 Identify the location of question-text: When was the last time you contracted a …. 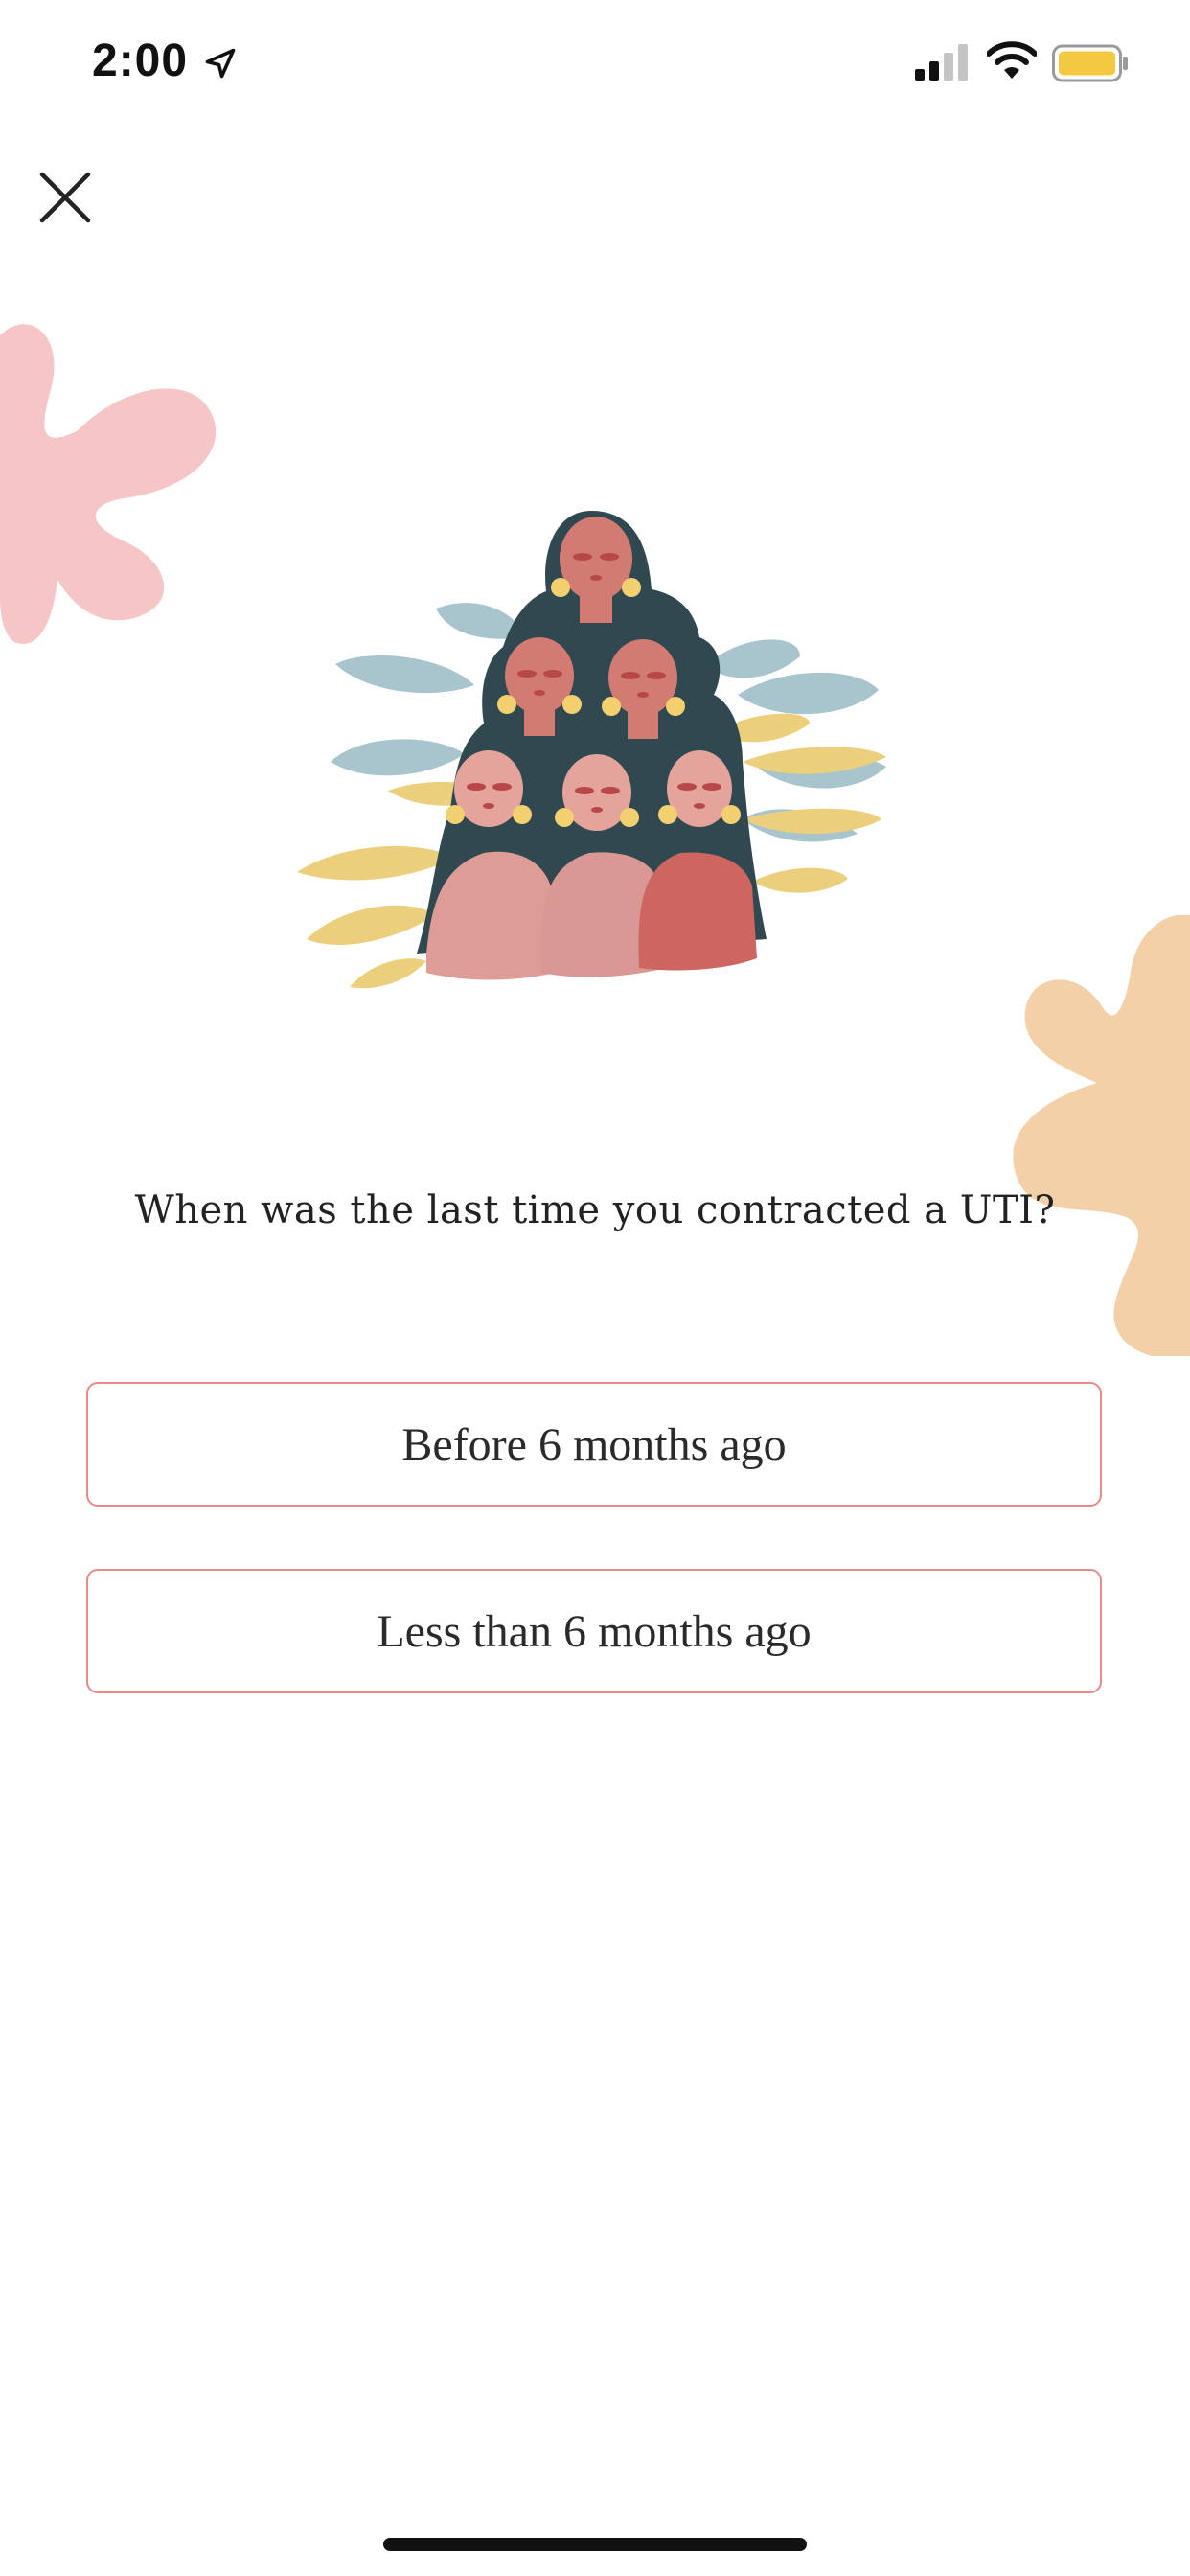
(595, 1210).